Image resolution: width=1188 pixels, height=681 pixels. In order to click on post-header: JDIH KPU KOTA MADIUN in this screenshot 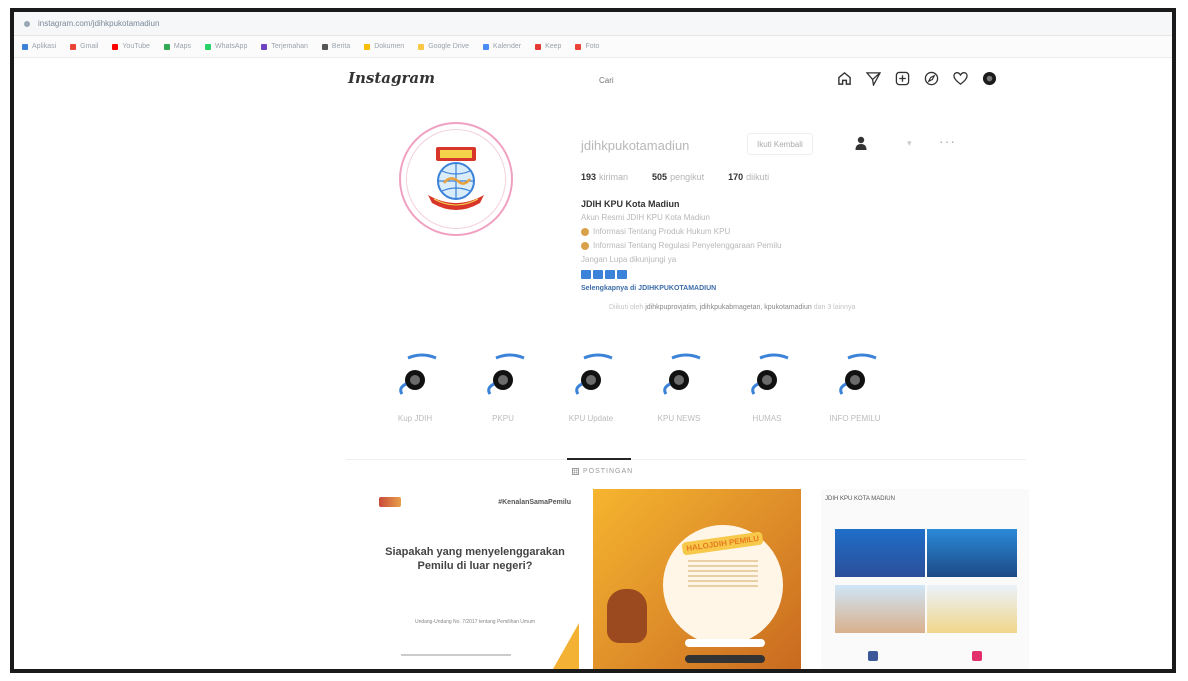, I will do `click(860, 499)`.